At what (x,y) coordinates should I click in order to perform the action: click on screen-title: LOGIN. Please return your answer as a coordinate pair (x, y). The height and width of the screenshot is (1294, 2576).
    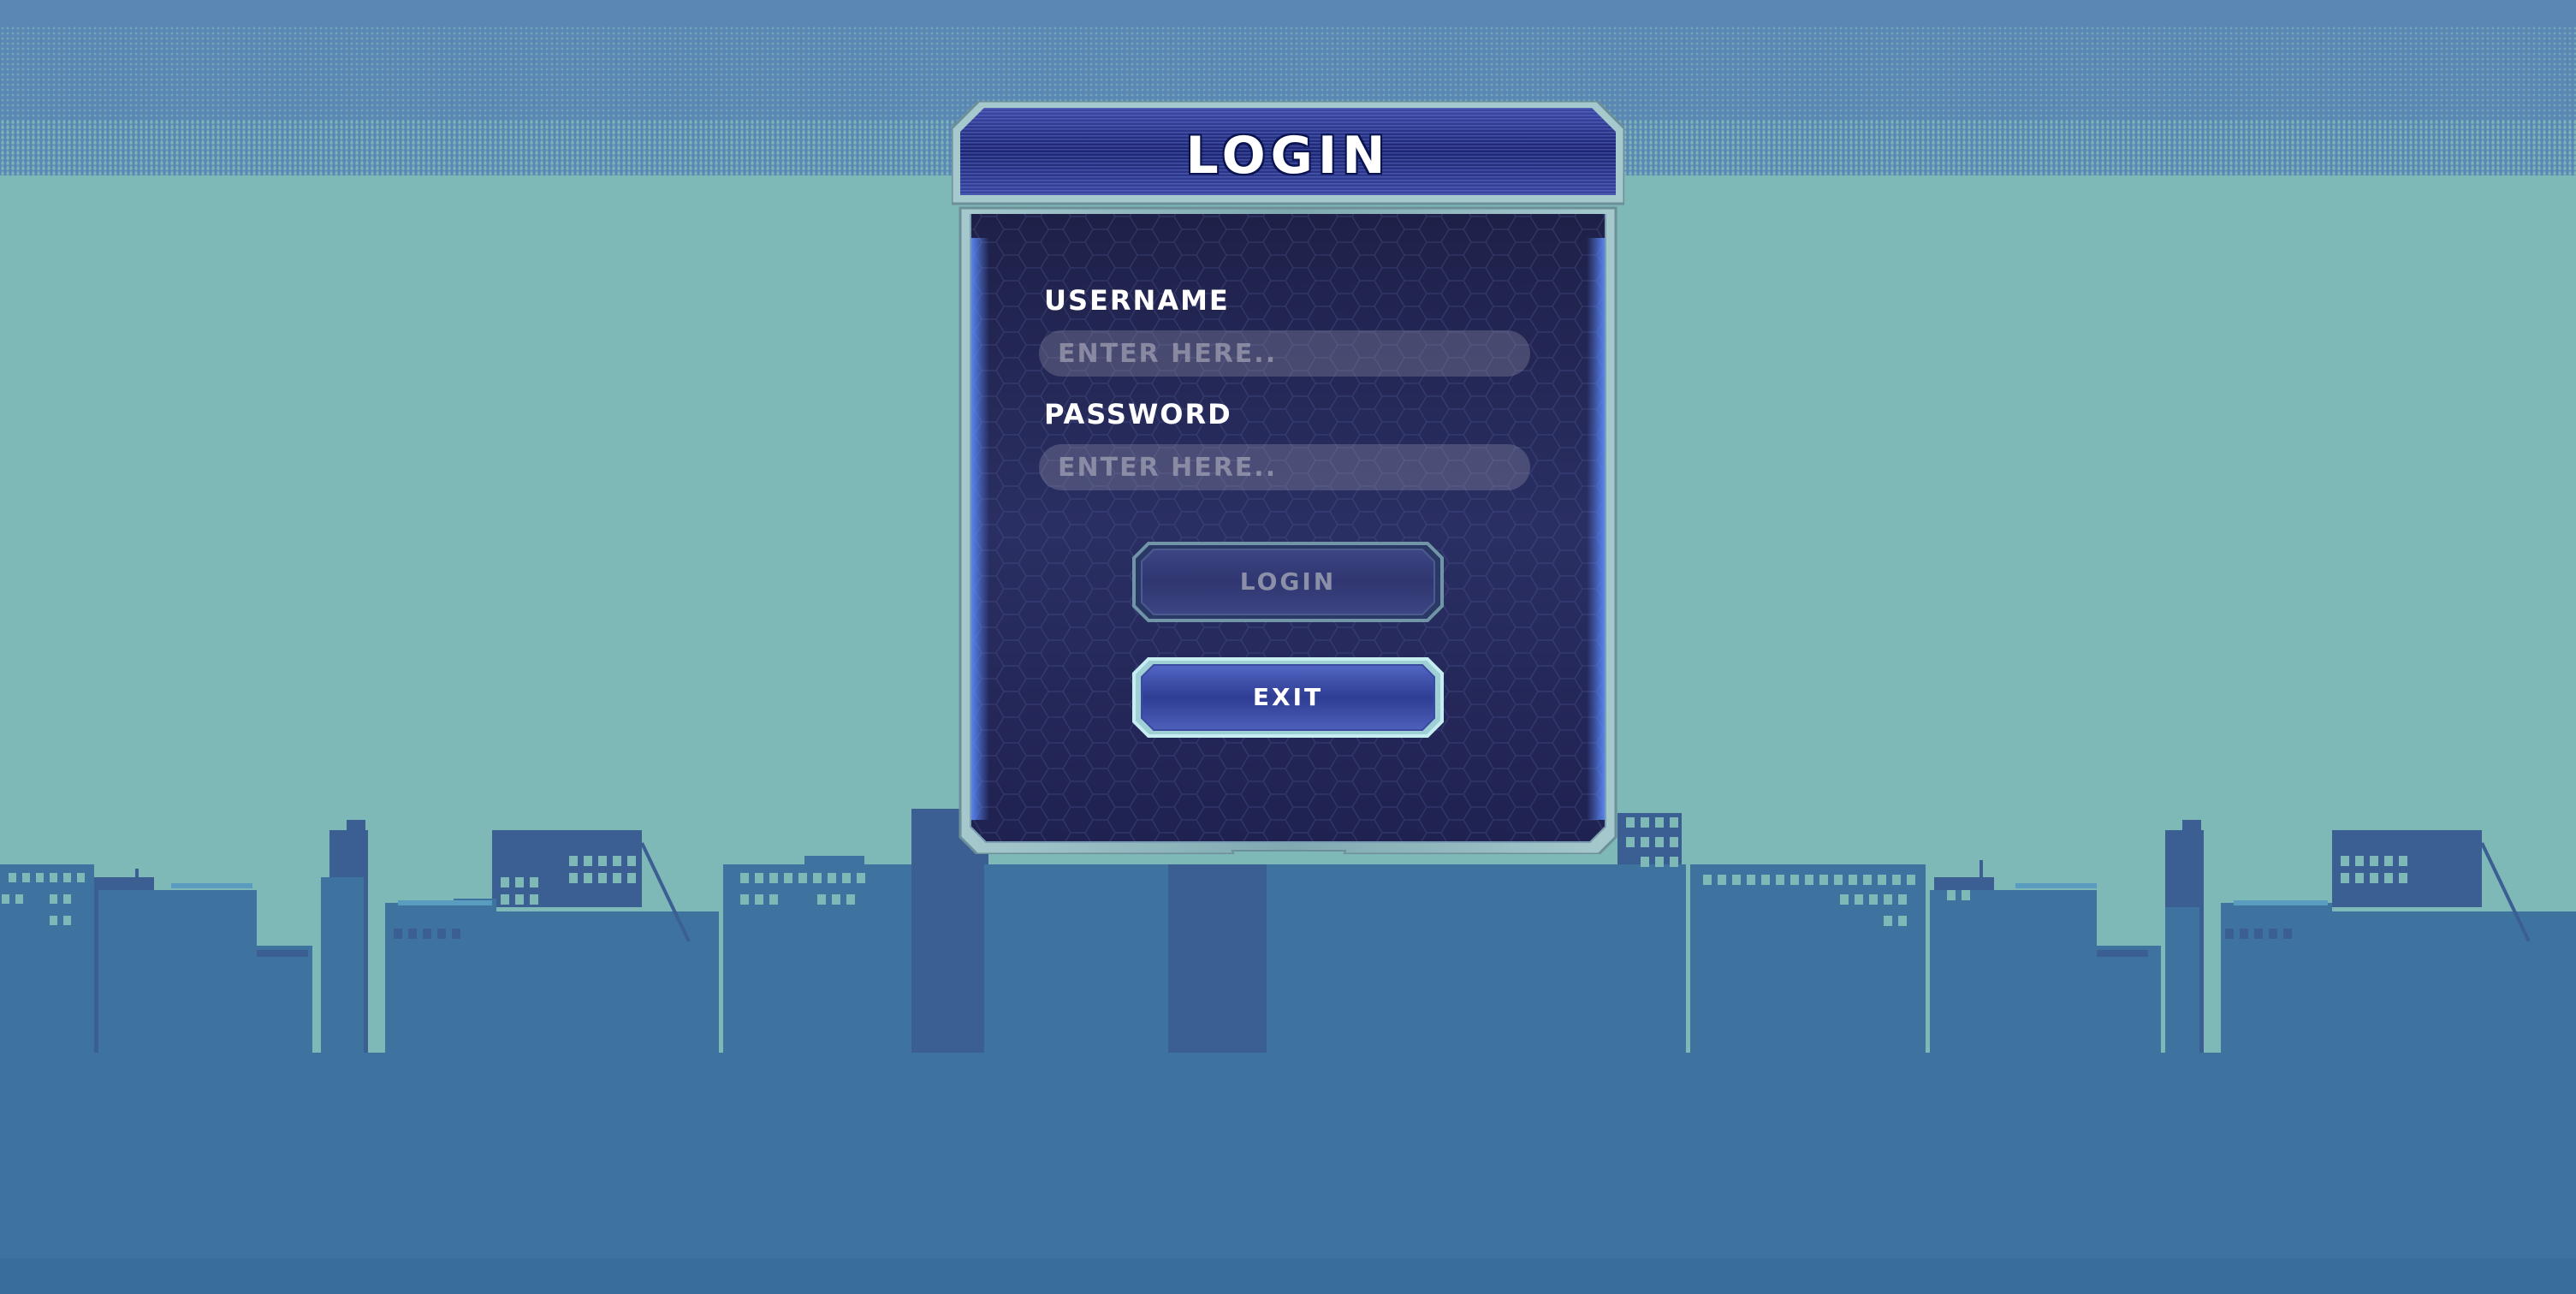
    Looking at the image, I should click on (1288, 156).